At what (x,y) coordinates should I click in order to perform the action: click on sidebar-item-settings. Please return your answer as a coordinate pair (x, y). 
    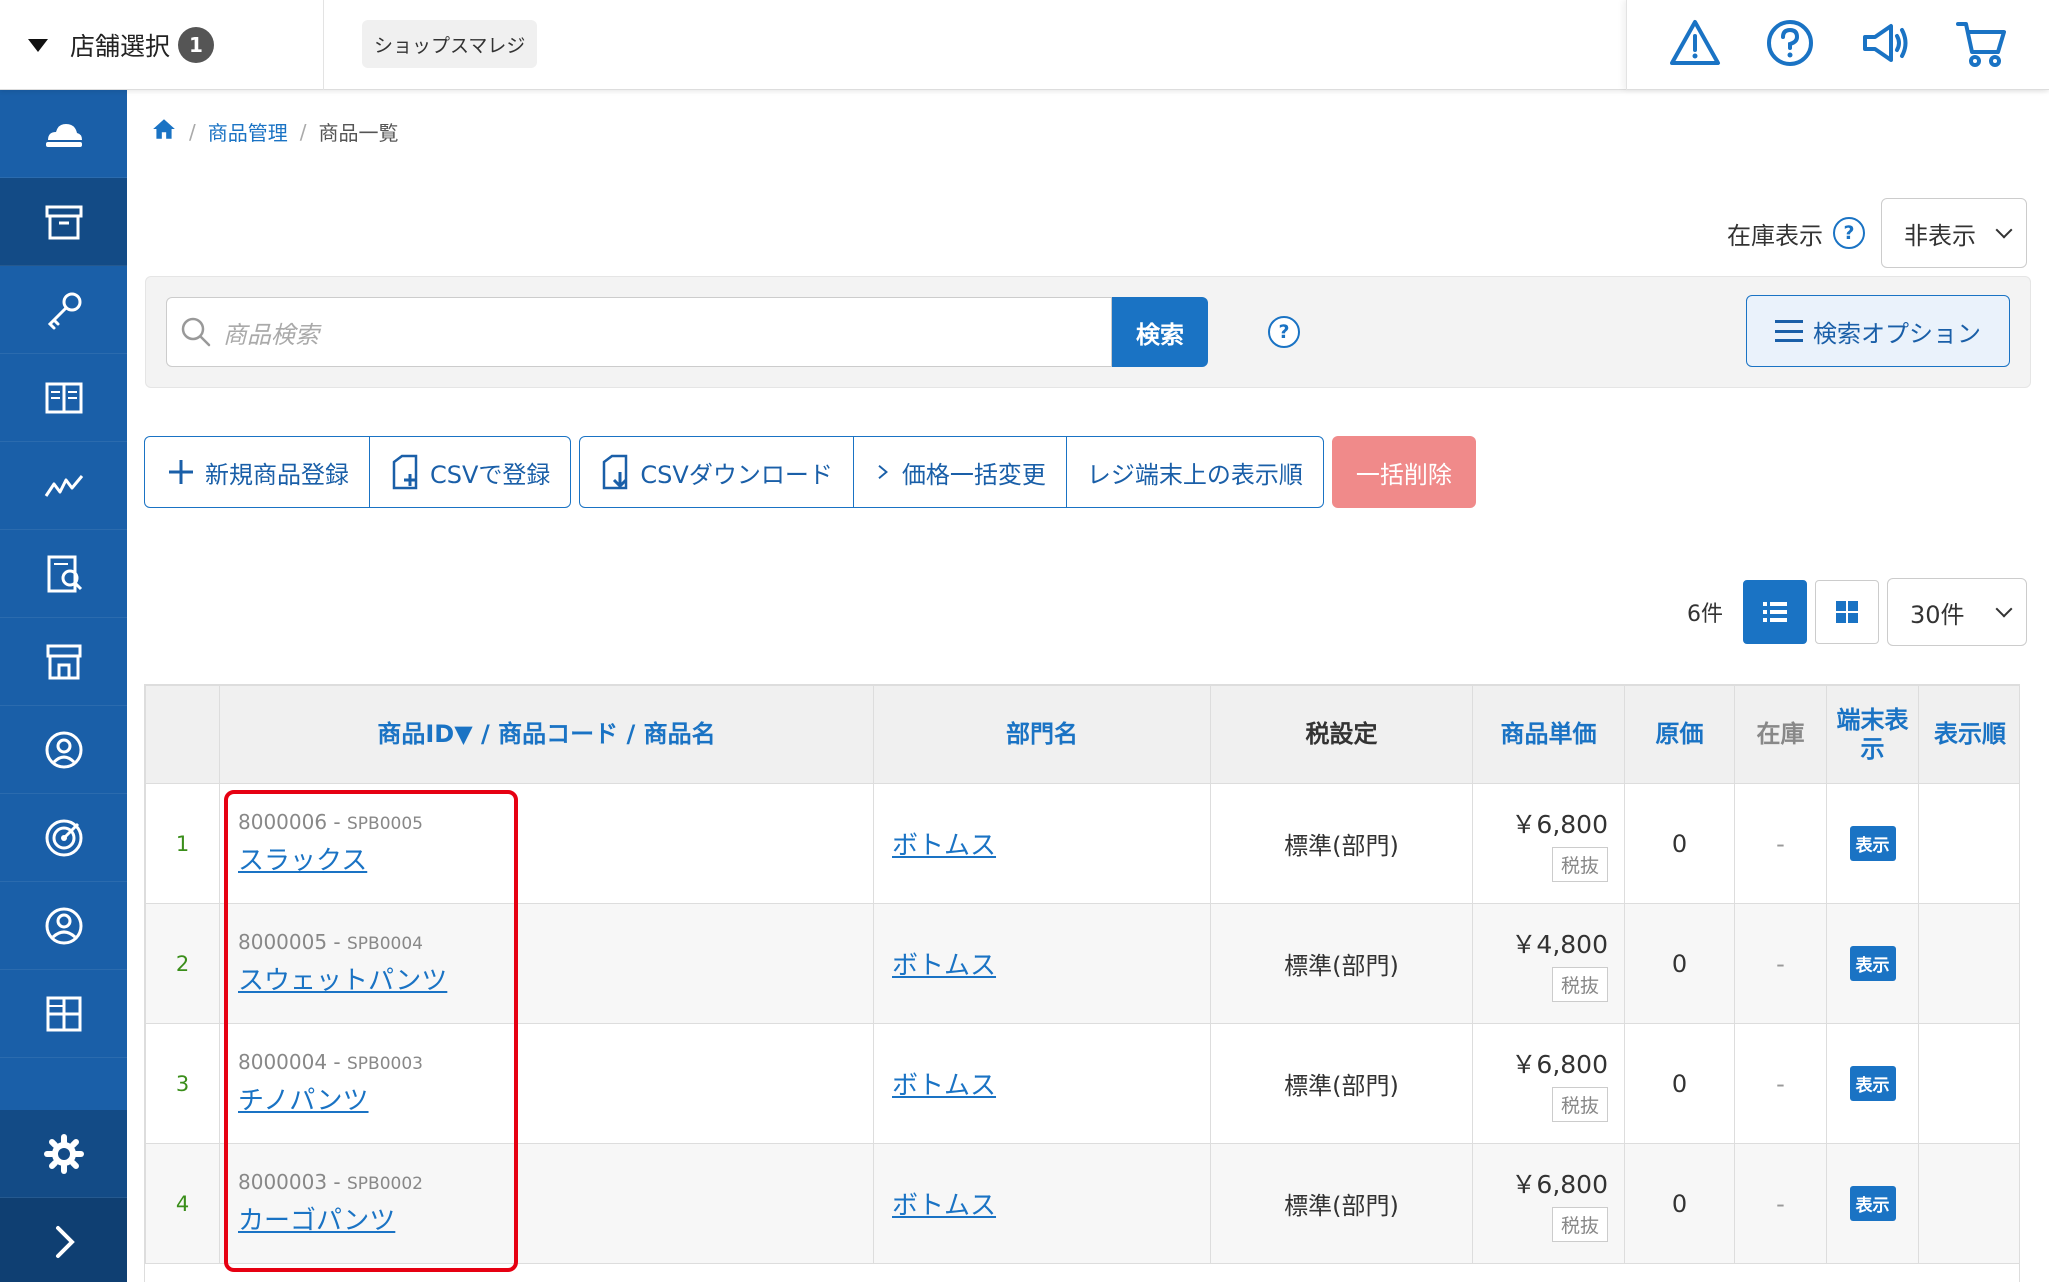
    Looking at the image, I should click on (63, 1154).